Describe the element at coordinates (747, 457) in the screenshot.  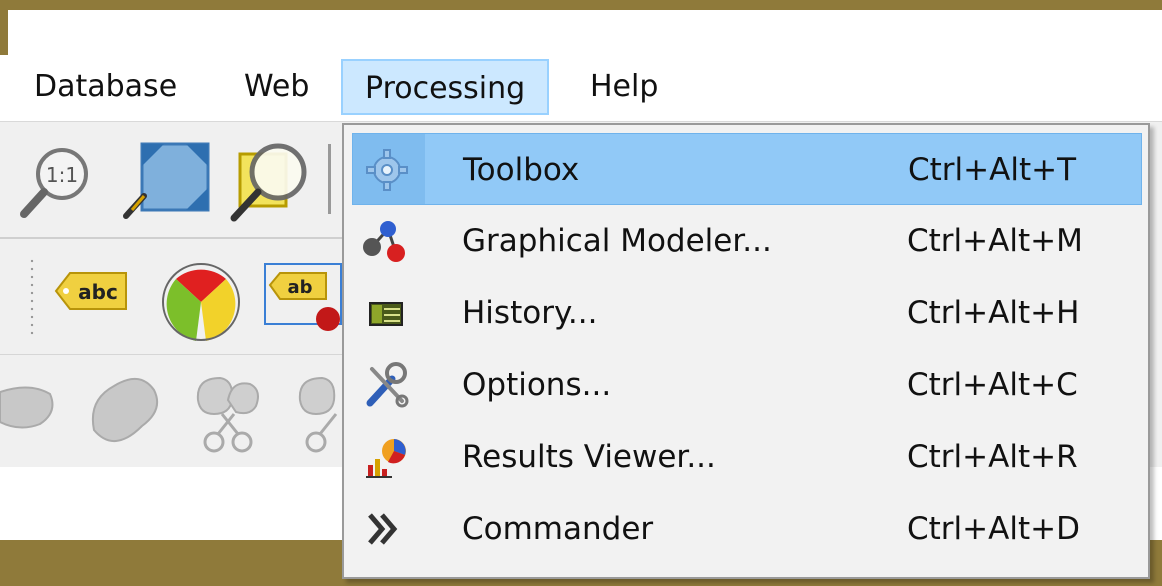
I see `menu-item-results-viewer: Results Viewer... Ctrl+Alt+R` at that location.